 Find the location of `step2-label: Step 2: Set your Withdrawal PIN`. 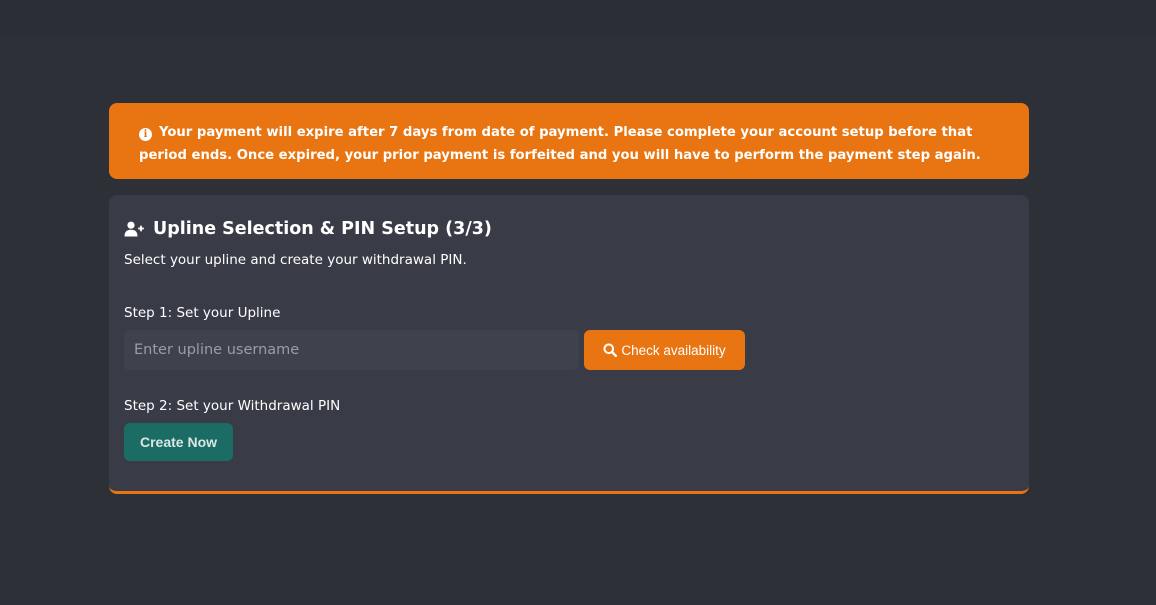

step2-label: Step 2: Set your Withdrawal PIN is located at coordinates (232, 406).